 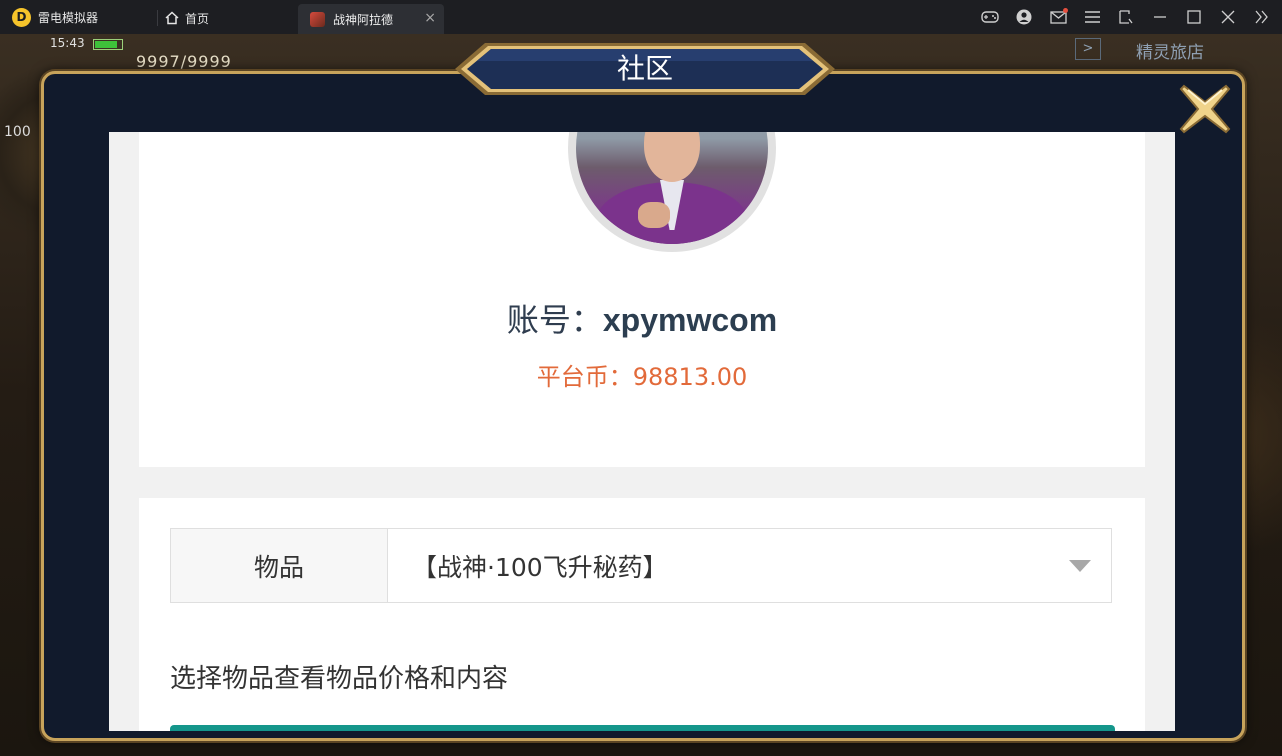 I want to click on tab-game: 战神阿拉德 ×, so click(x=371, y=19).